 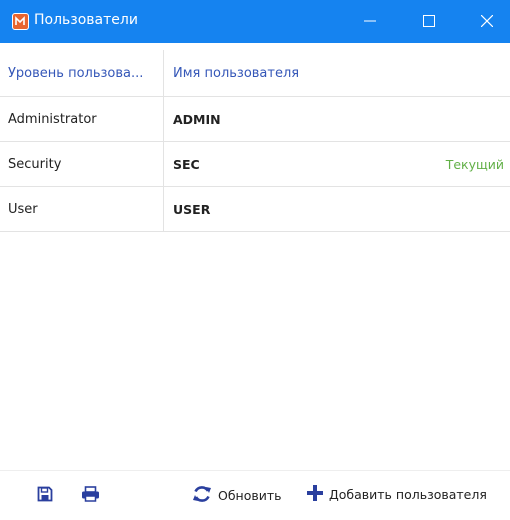 I want to click on add-user-label: Добавить пользователя, so click(x=408, y=494).